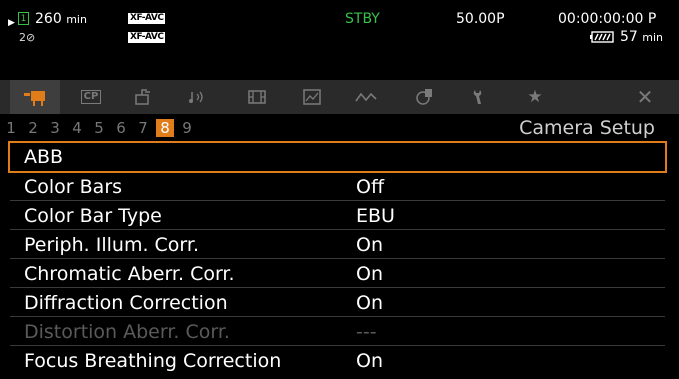  Describe the element at coordinates (23, 18) in the screenshot. I see `card-slot-1-indicator: 1` at that location.